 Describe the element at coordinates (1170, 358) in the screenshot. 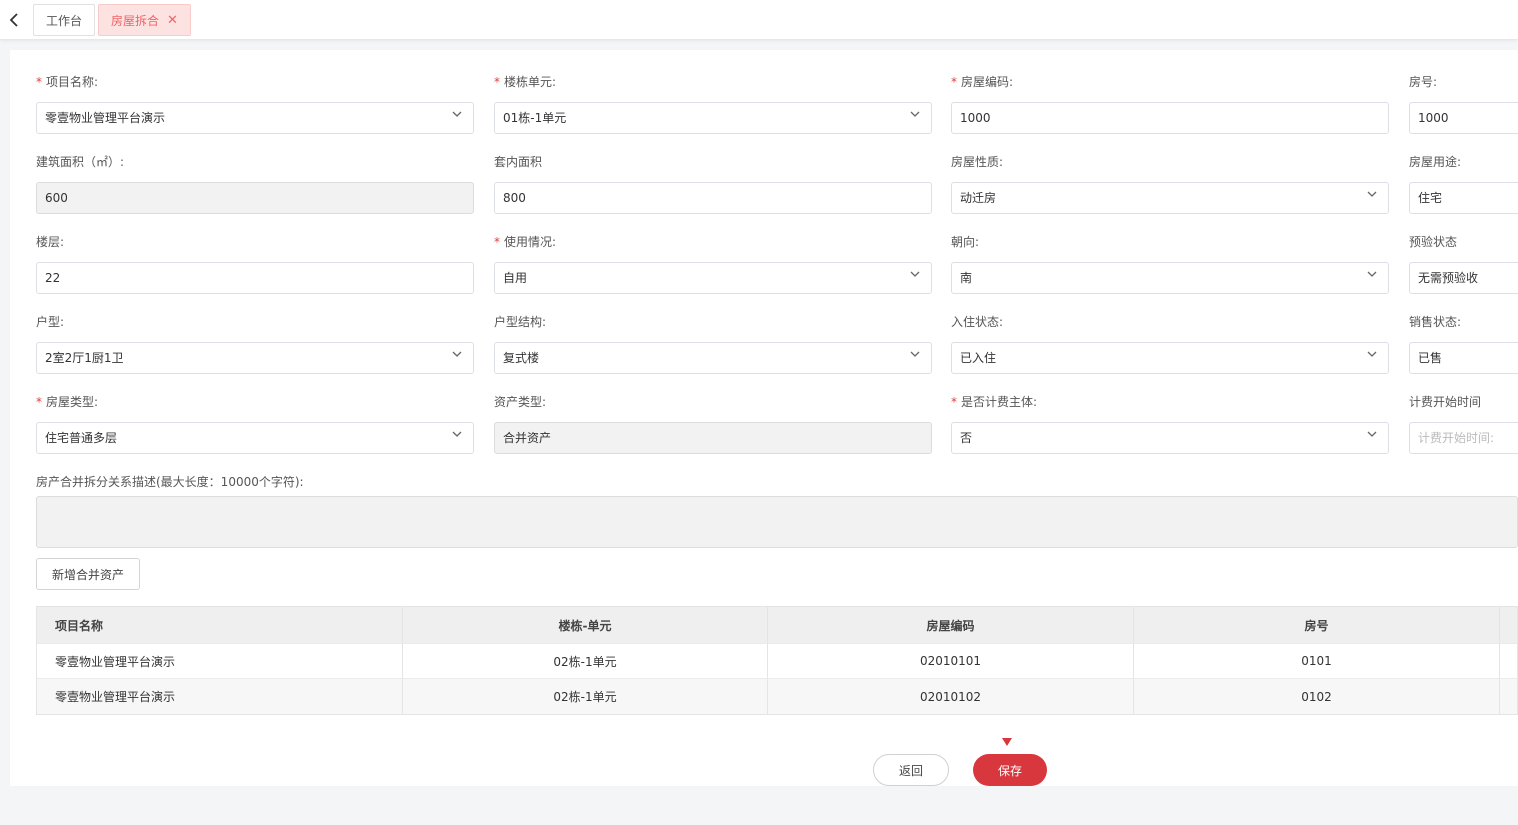

I see `occupancy-select: 已入住` at that location.